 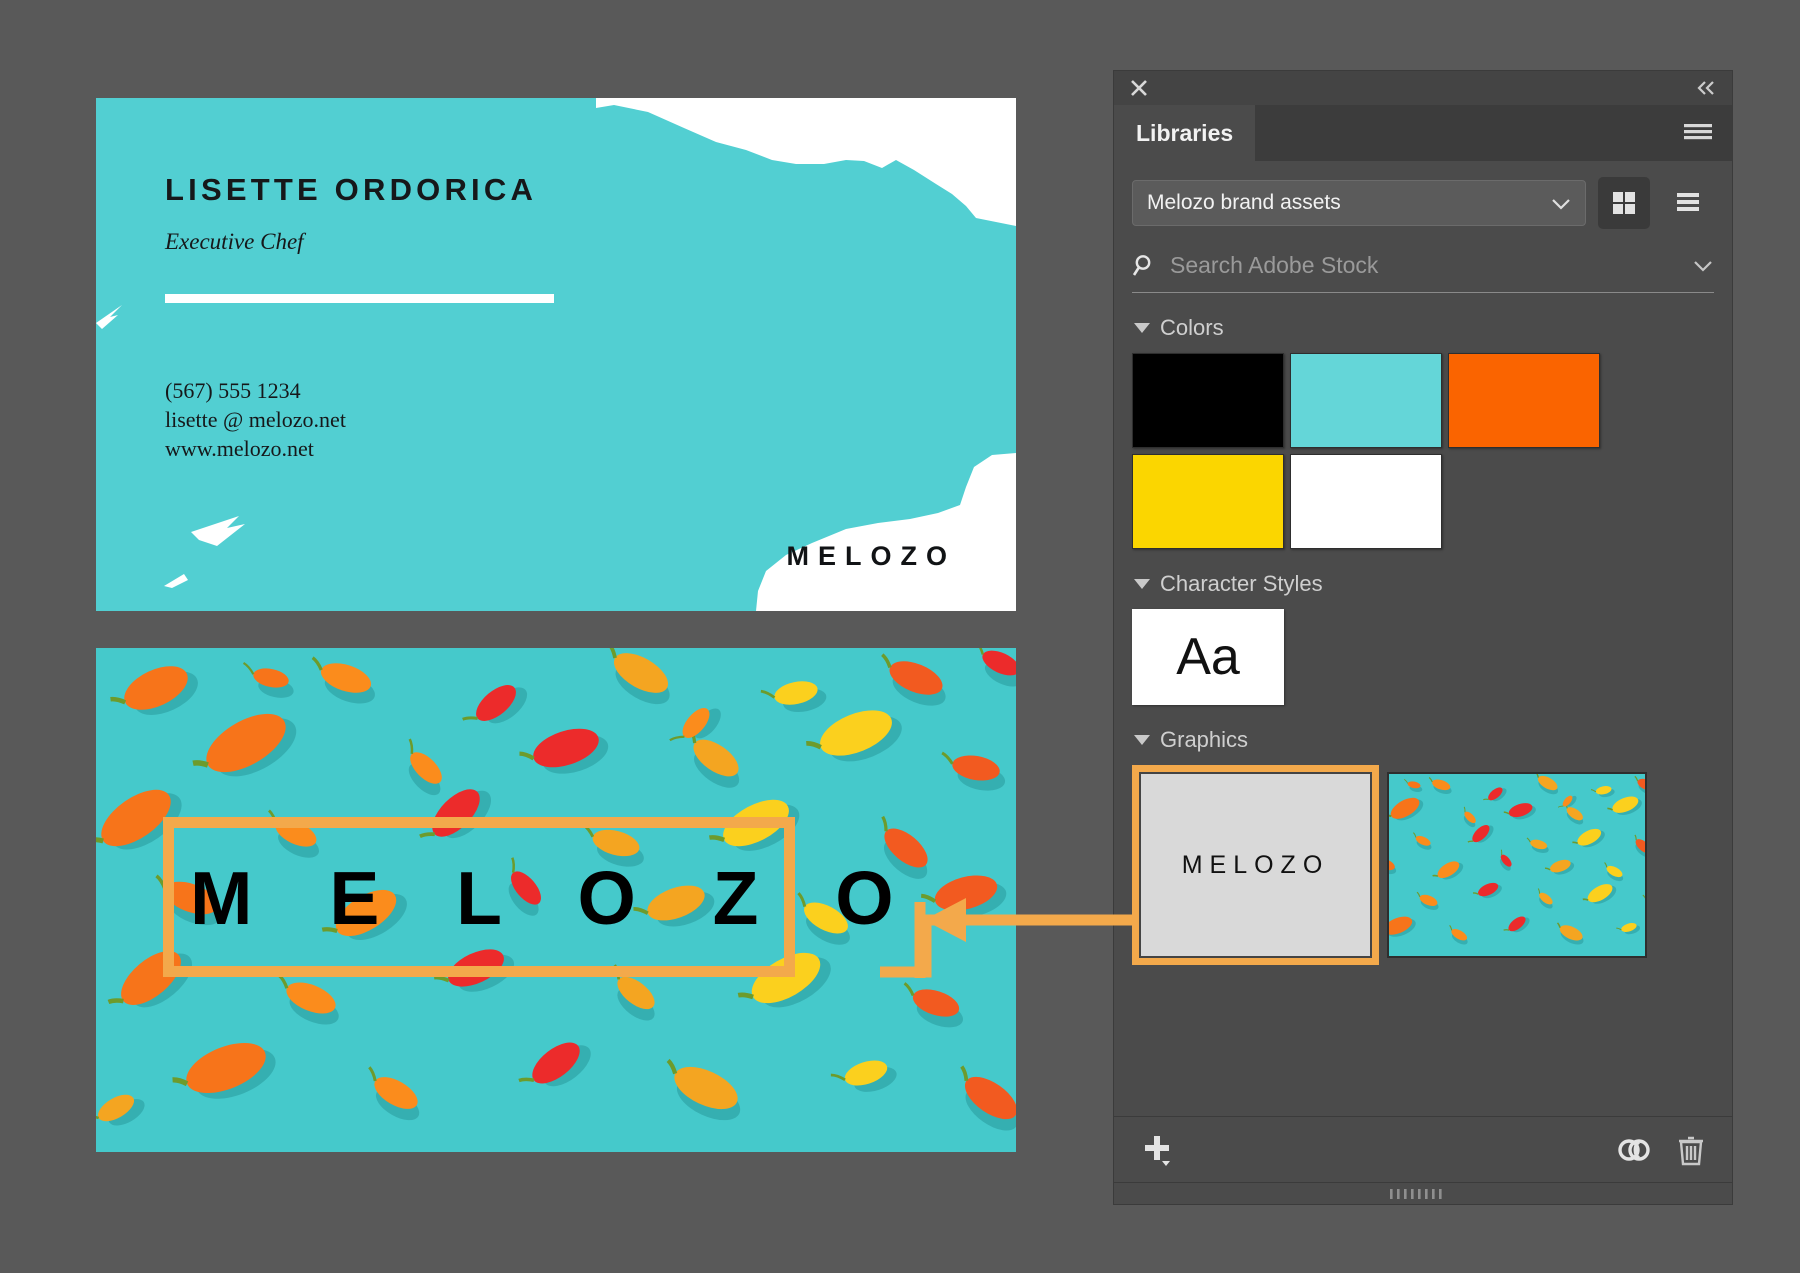 What do you see at coordinates (1423, 88) in the screenshot?
I see `panel-title-bar` at bounding box center [1423, 88].